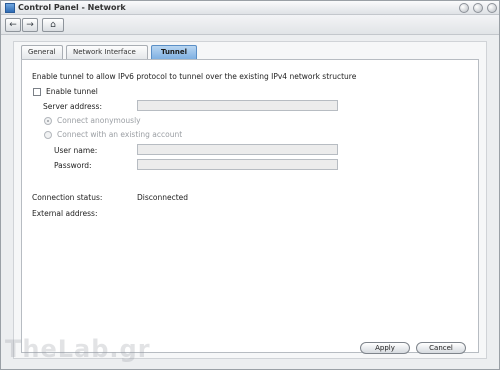  I want to click on tab-tunnel: Tunnel, so click(174, 52).